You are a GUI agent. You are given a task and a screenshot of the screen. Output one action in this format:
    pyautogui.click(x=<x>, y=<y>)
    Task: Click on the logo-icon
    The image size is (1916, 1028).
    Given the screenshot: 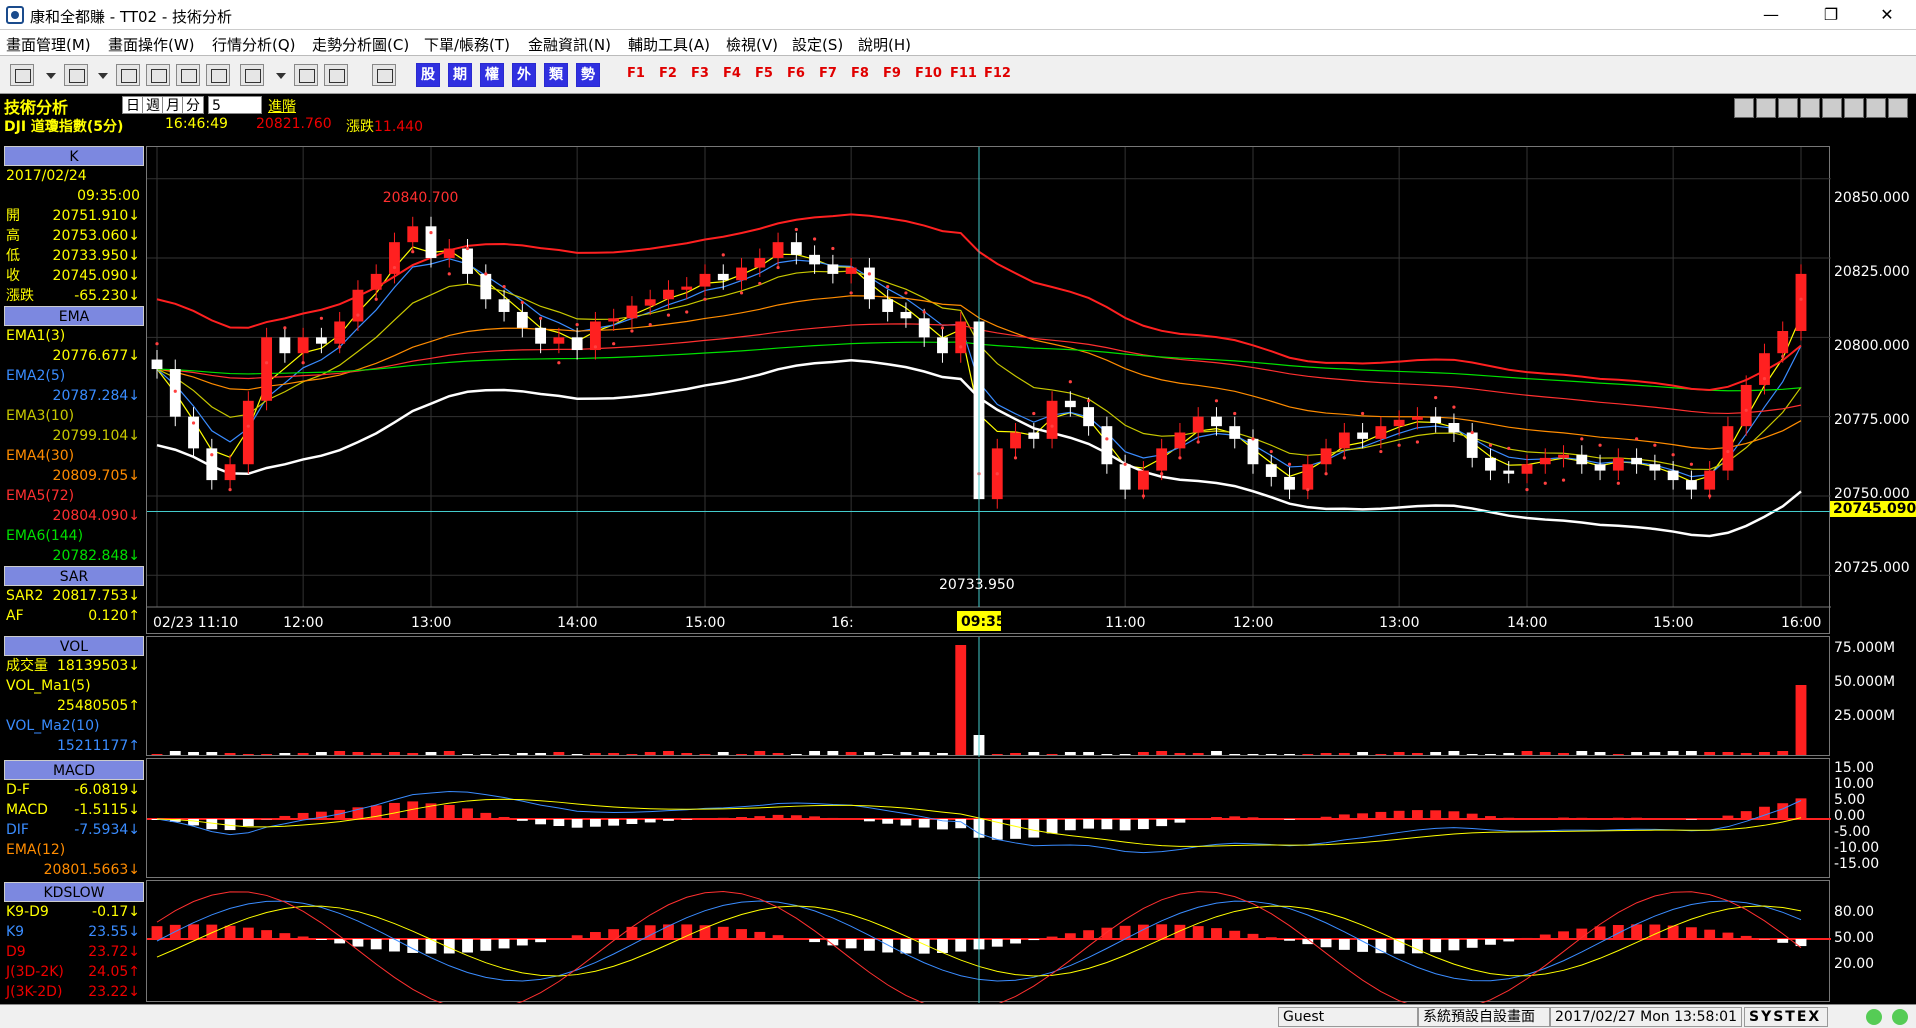 What is the action you would take?
    pyautogui.click(x=384, y=75)
    